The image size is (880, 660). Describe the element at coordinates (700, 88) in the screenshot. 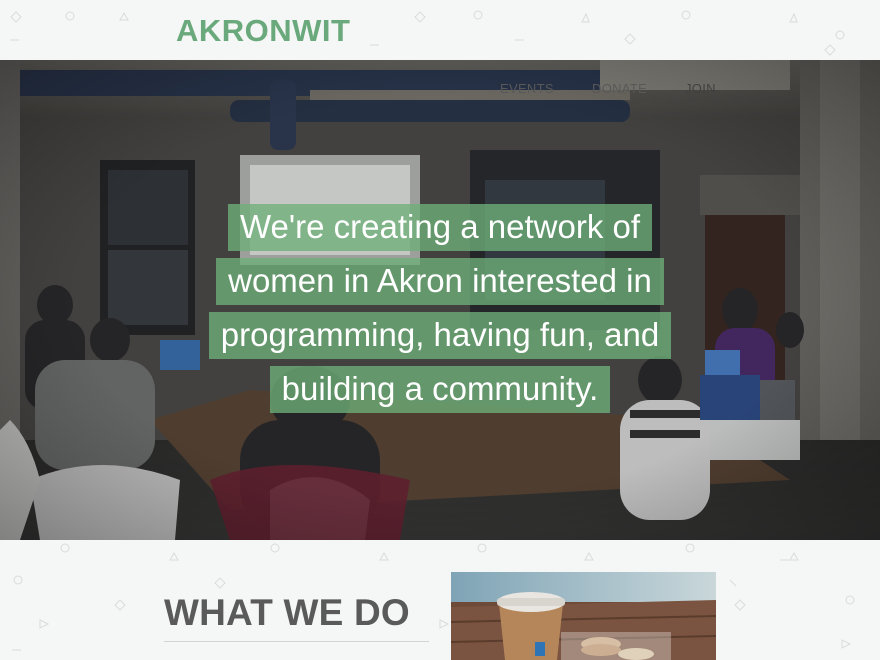

I see `nav-item-join: JOIN` at that location.